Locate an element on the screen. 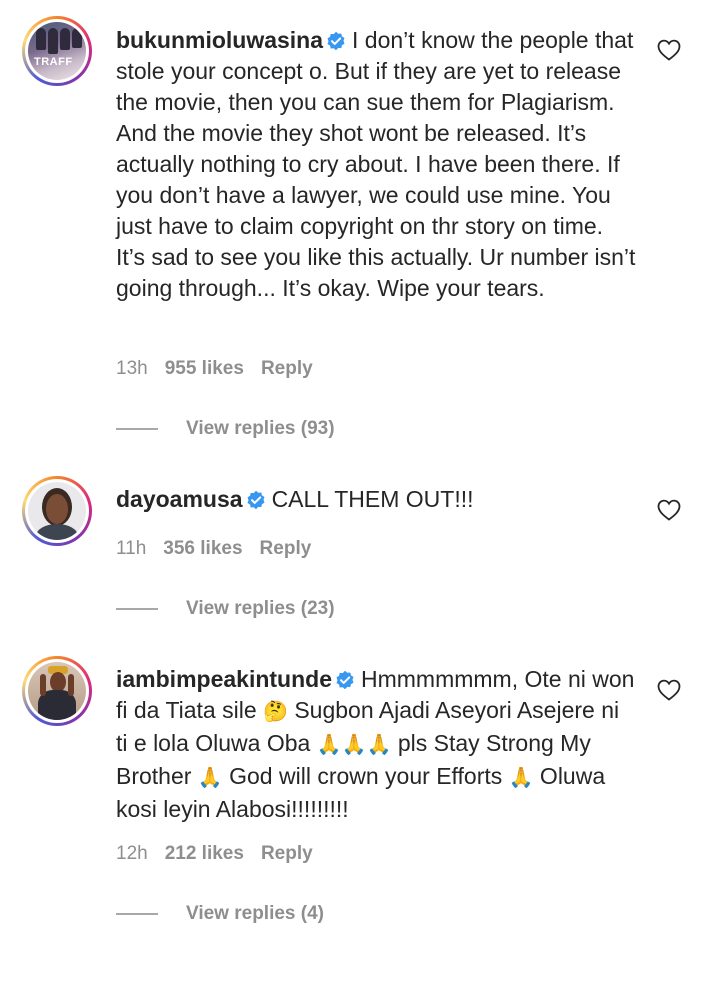 The height and width of the screenshot is (996, 720). view-replies-button: View replies (4) is located at coordinates (220, 914).